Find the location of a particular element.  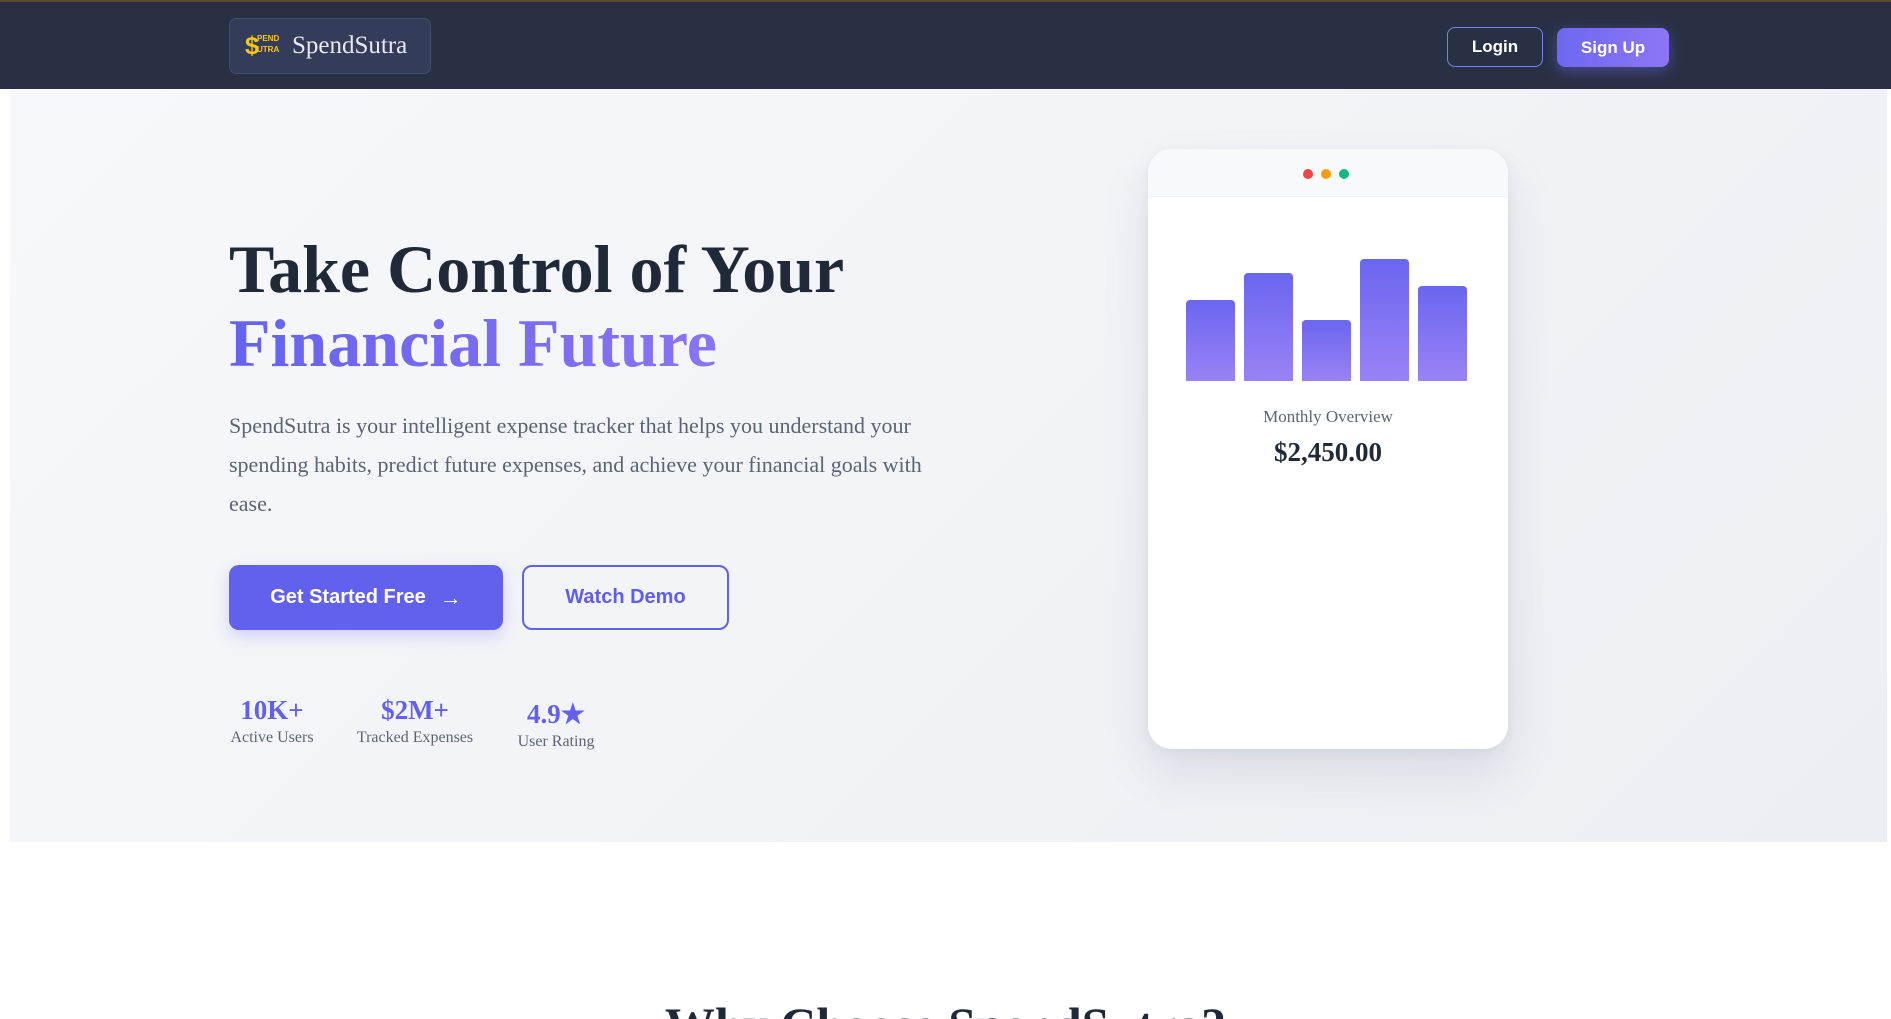

logo-text-bottom: UTRA is located at coordinates (268, 49).